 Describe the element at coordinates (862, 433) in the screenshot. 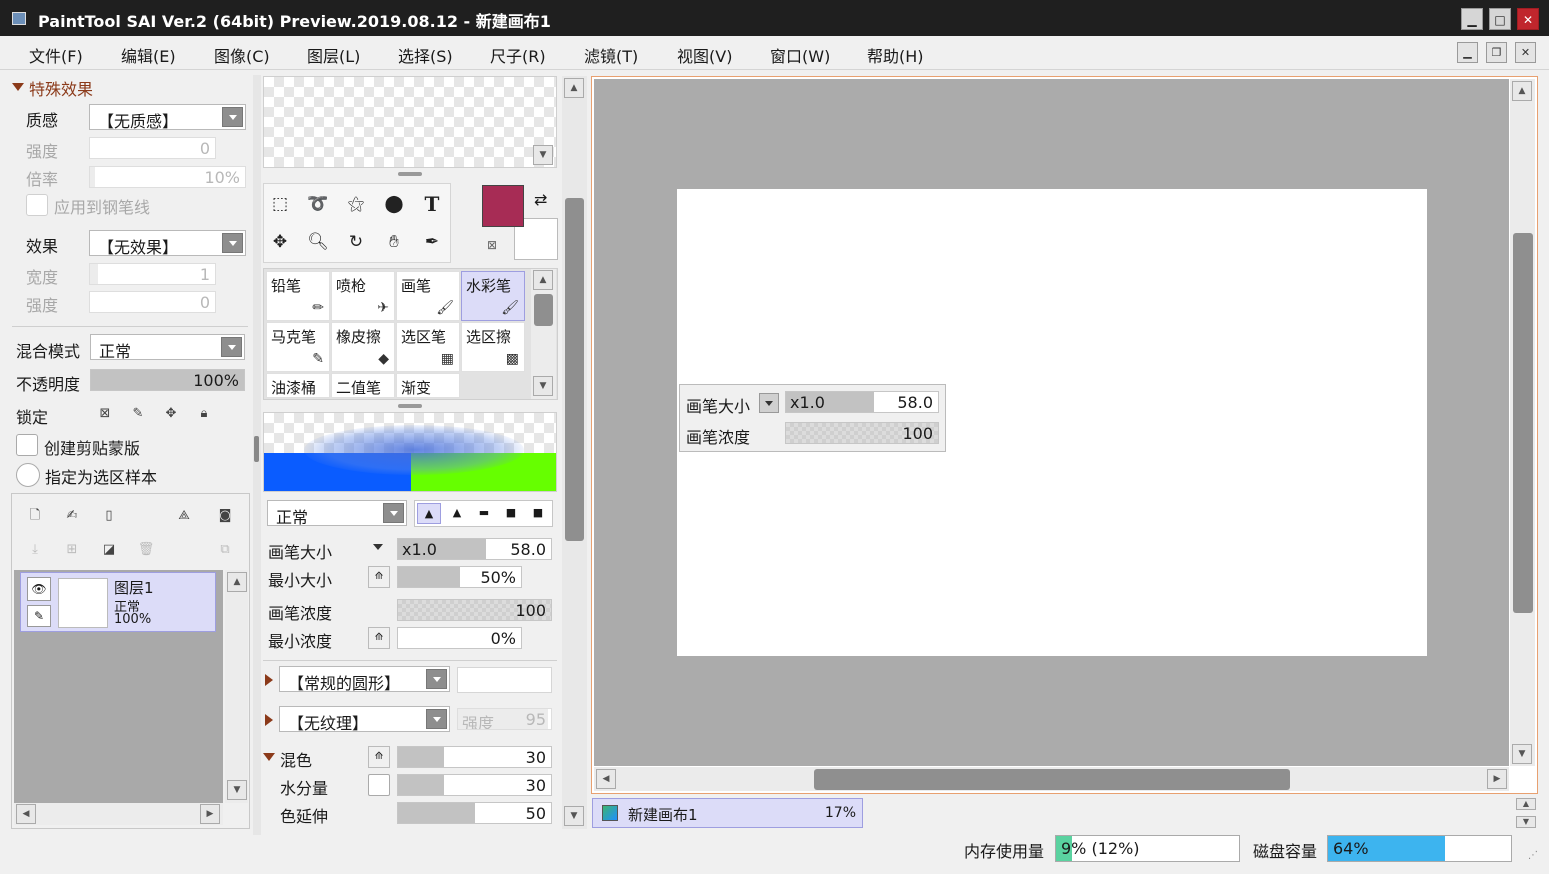

I see `overlay-density-slider: 100` at that location.